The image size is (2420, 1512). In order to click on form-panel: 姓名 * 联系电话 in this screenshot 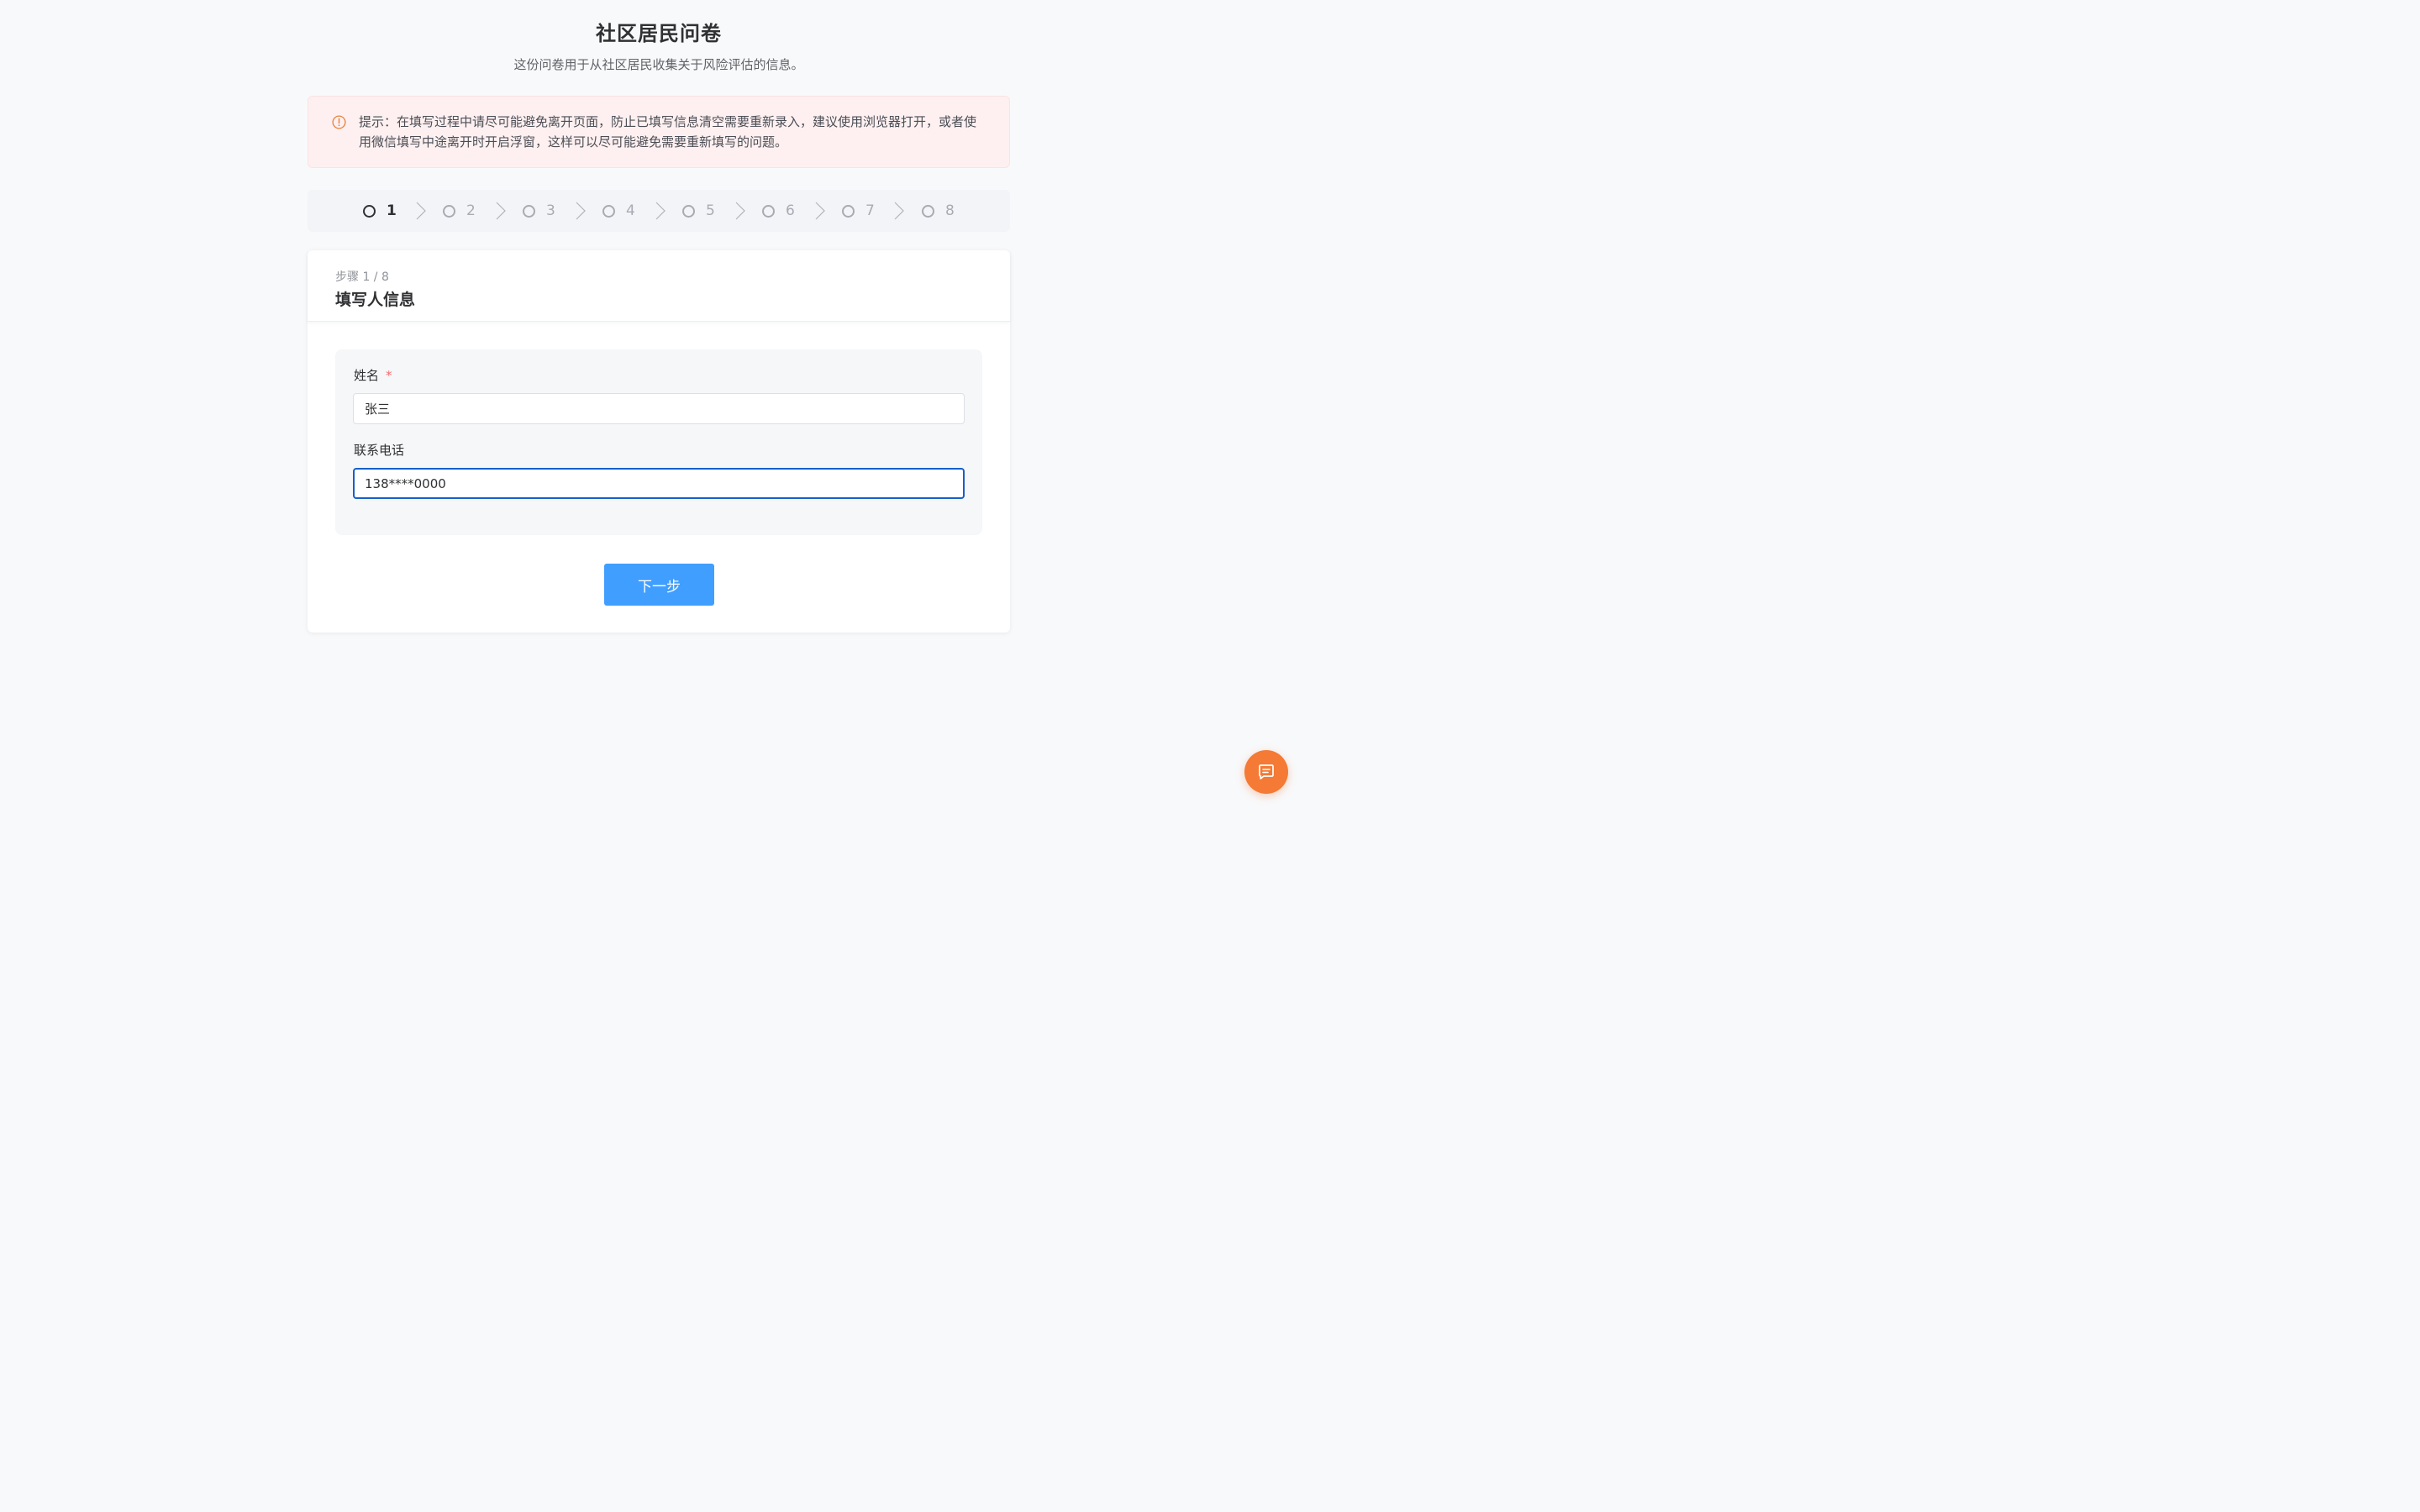, I will do `click(658, 442)`.